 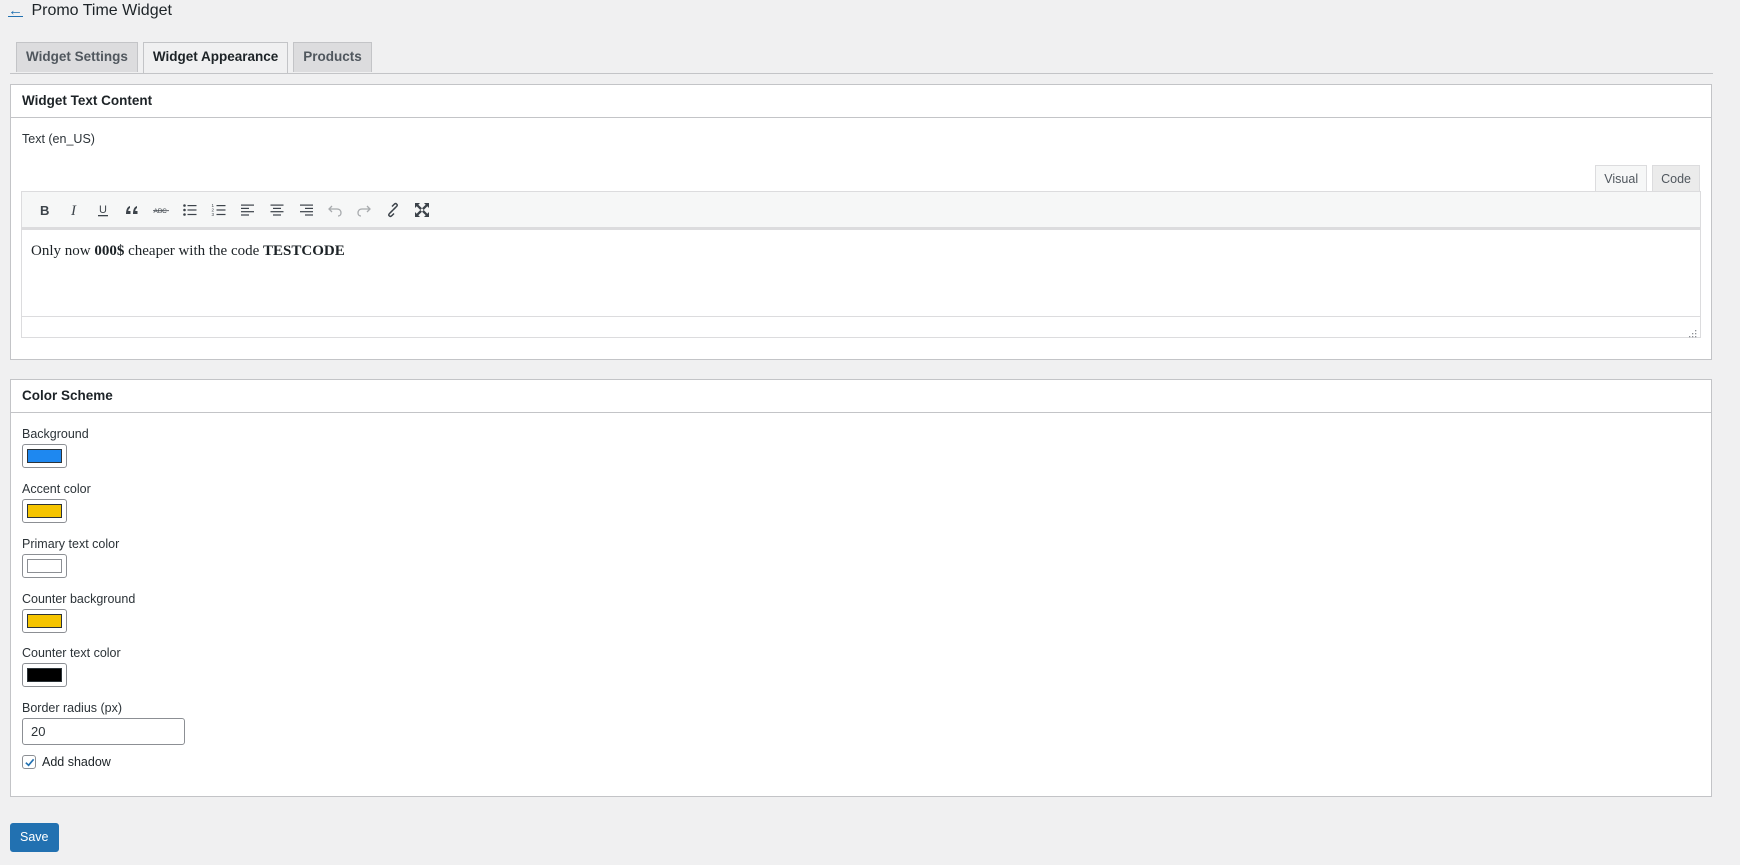 I want to click on tab-widget-appearance: Widget Appearance, so click(x=215, y=58).